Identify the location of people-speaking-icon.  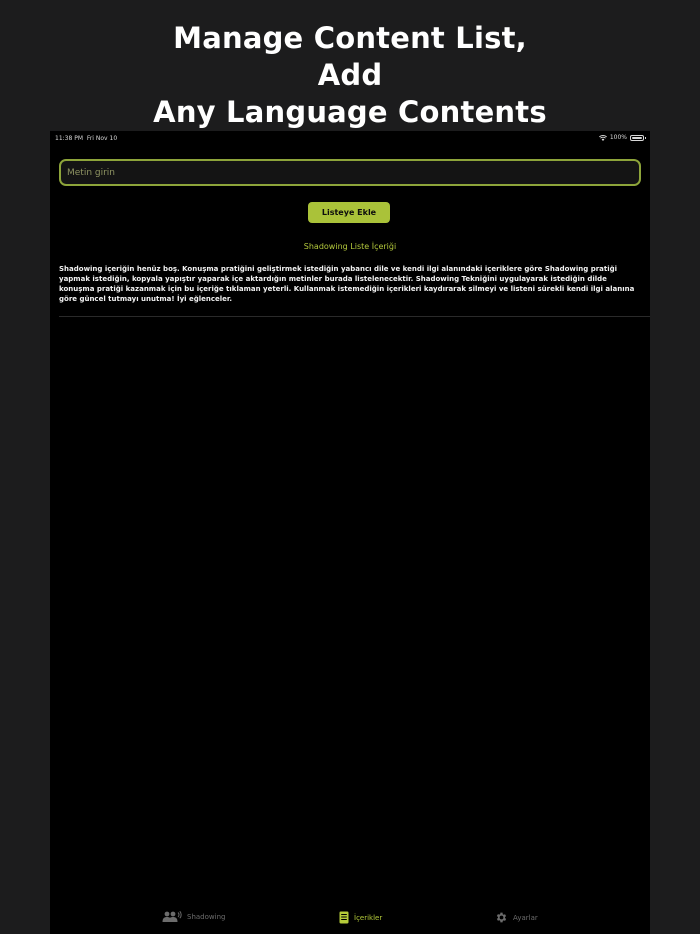
(172, 917).